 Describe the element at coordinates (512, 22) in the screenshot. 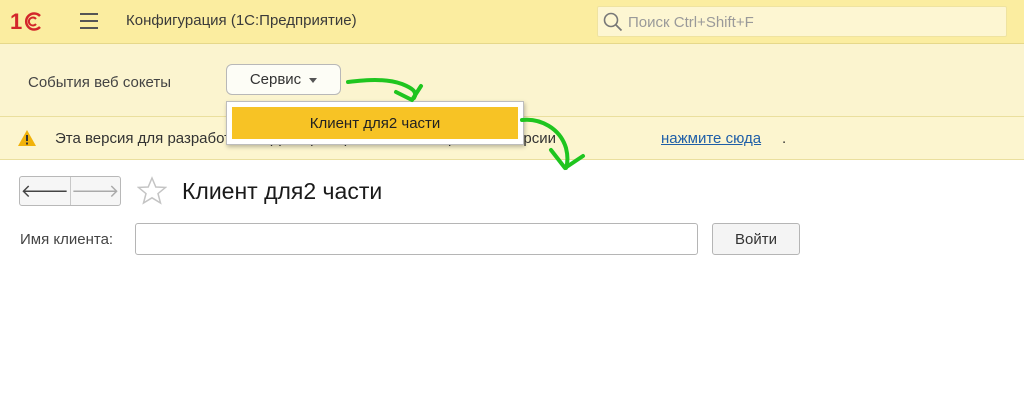

I see `top-bar: 1 Конфигурация (1С:Предприятие)` at that location.